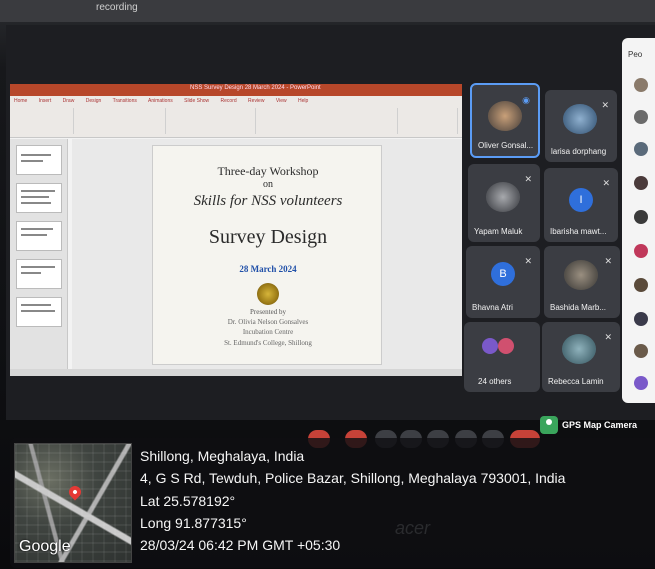 Image resolution: width=655 pixels, height=569 pixels. I want to click on slide-line-skills: Skills for NSS volunteers, so click(268, 201).